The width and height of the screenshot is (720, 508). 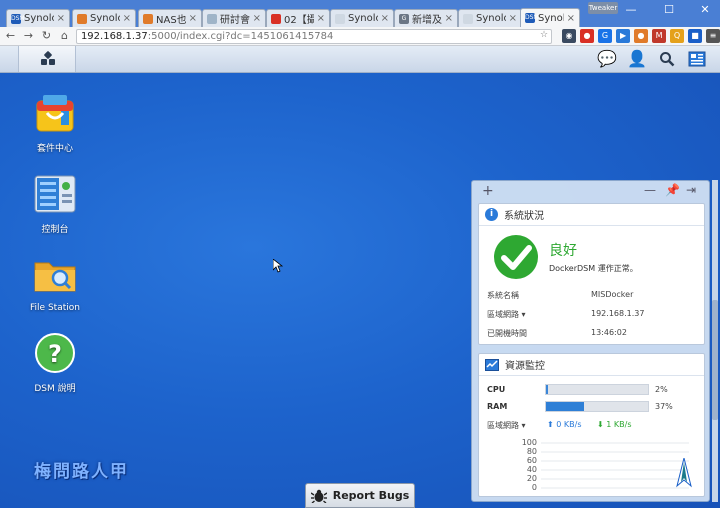 I want to click on desktop-icon-label: 控制台, so click(x=55, y=230).